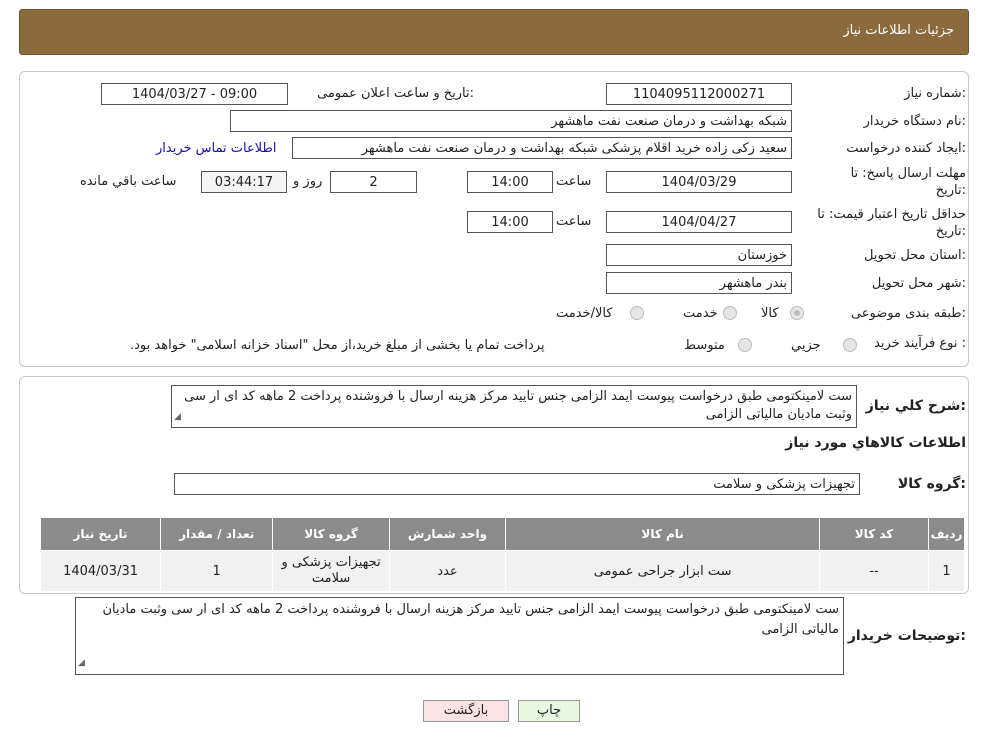  I want to click on need-number-label: شماره نیاز:, so click(935, 93).